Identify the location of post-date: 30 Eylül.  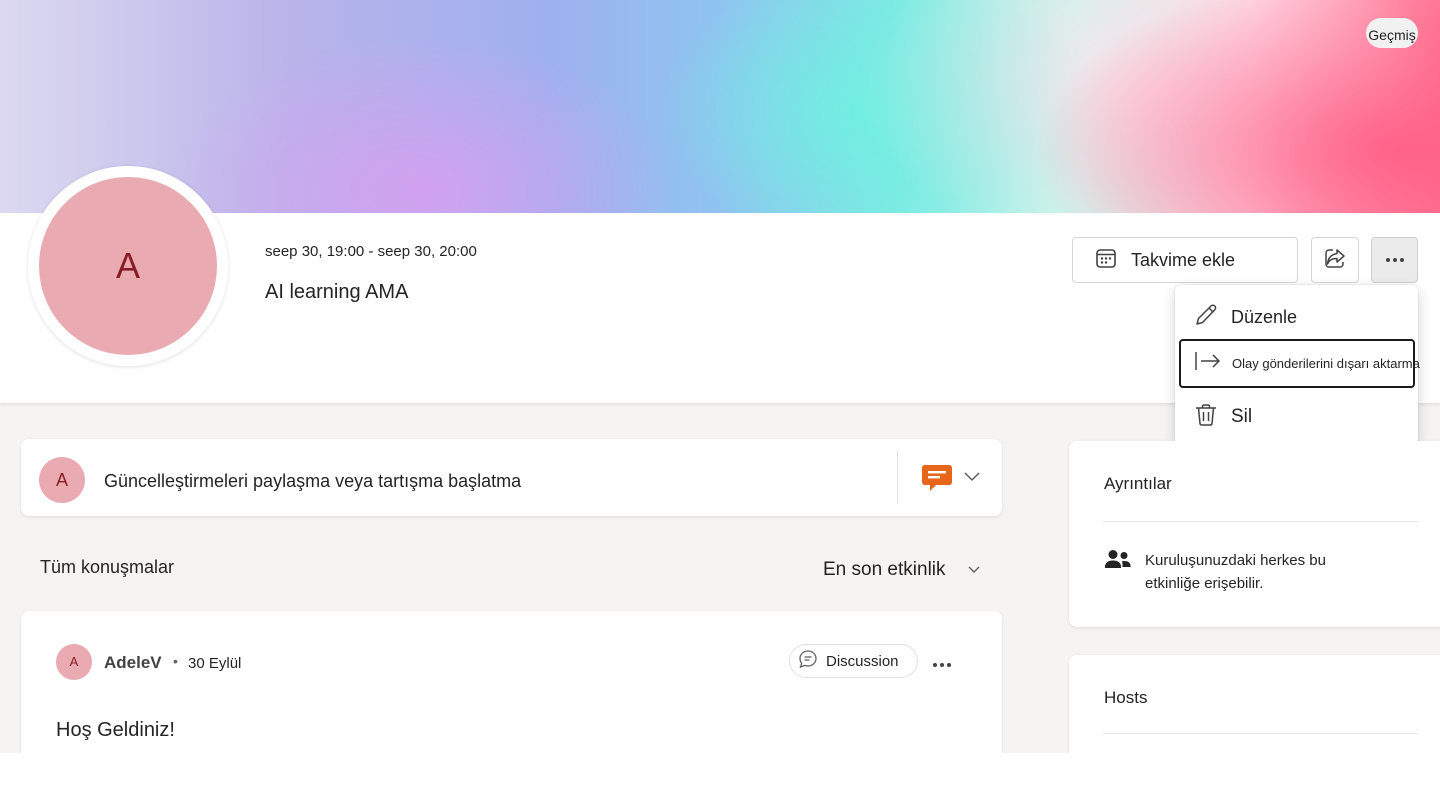
(215, 663).